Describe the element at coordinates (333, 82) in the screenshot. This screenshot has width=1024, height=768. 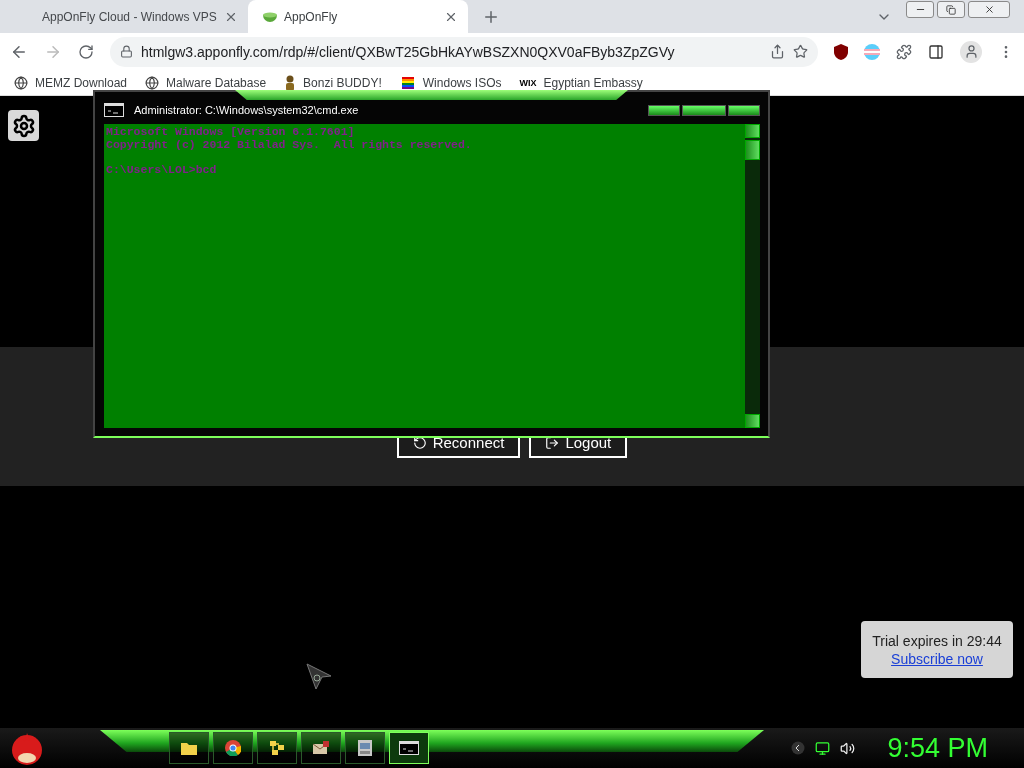
I see `bookmark: Bonzi BUDDY!` at that location.